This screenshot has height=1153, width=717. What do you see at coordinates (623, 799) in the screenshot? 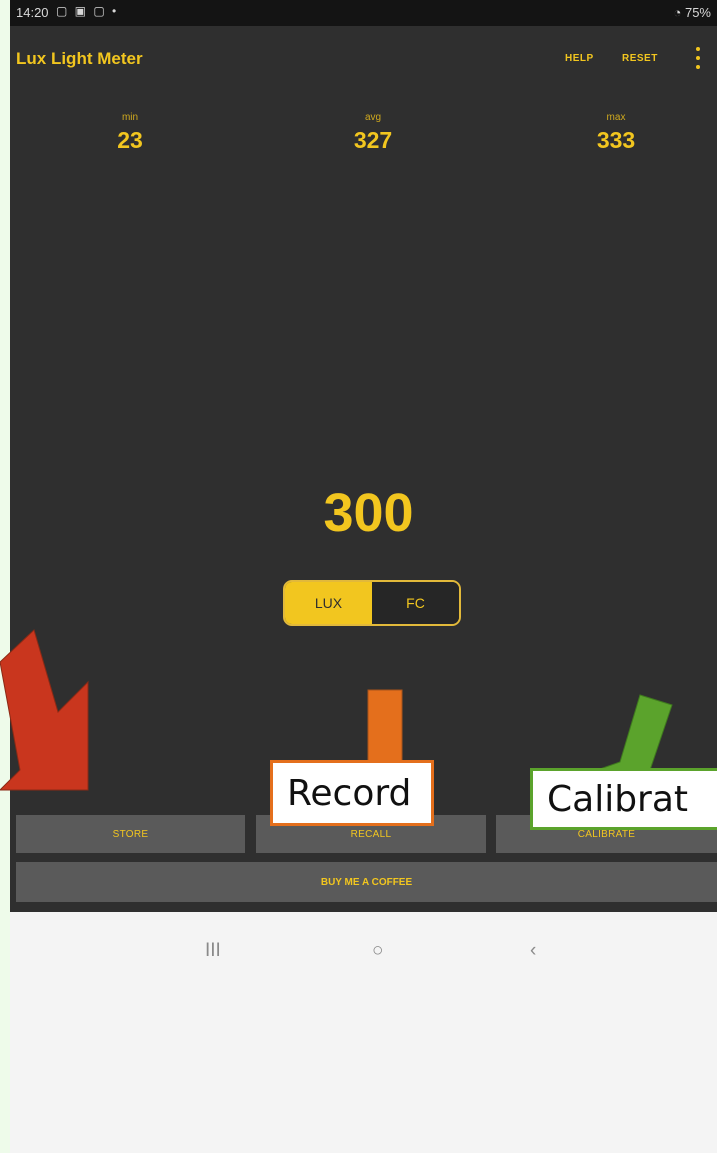
I see `callout-calibrate: Calibrat` at bounding box center [623, 799].